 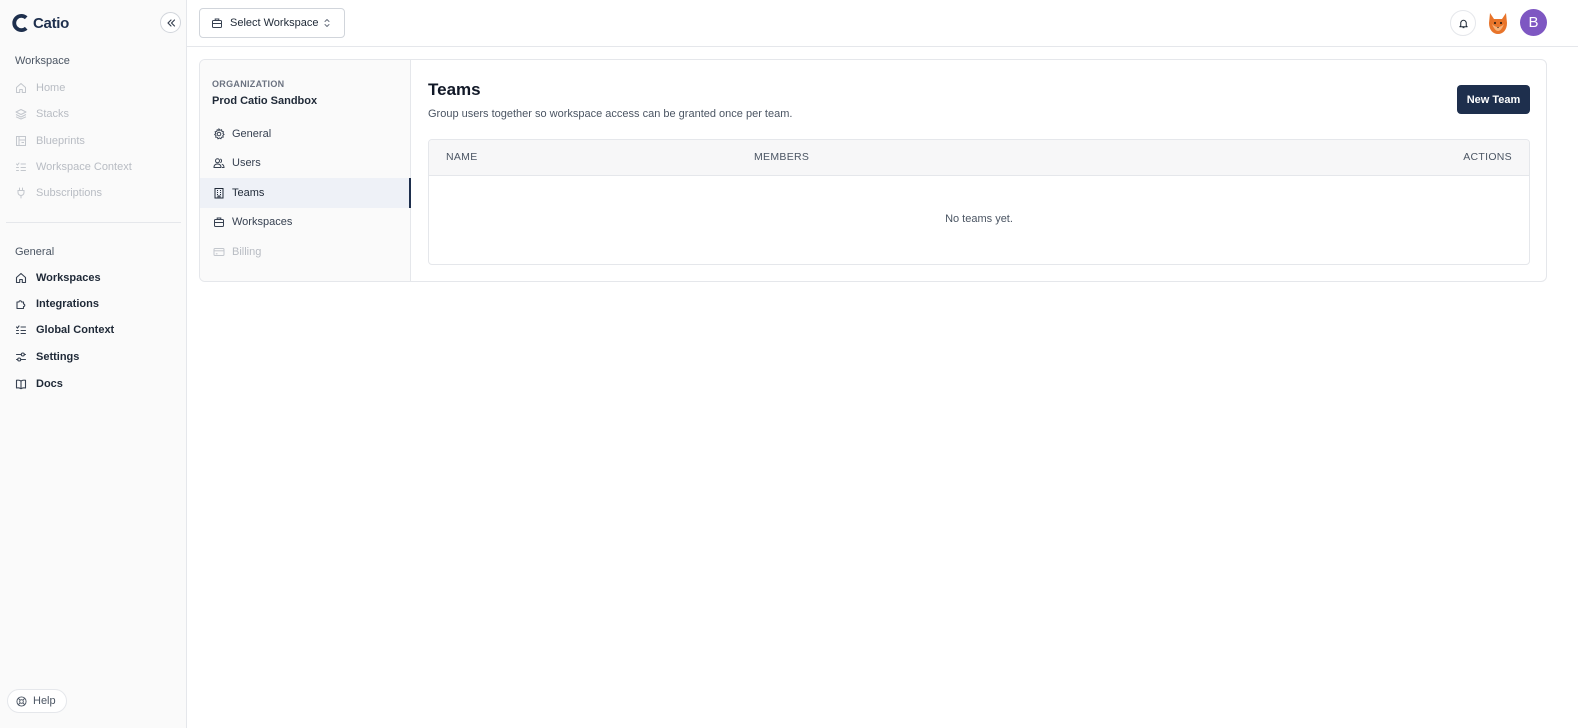 What do you see at coordinates (84, 167) in the screenshot?
I see `sidebar-item-label: Workspace Context` at bounding box center [84, 167].